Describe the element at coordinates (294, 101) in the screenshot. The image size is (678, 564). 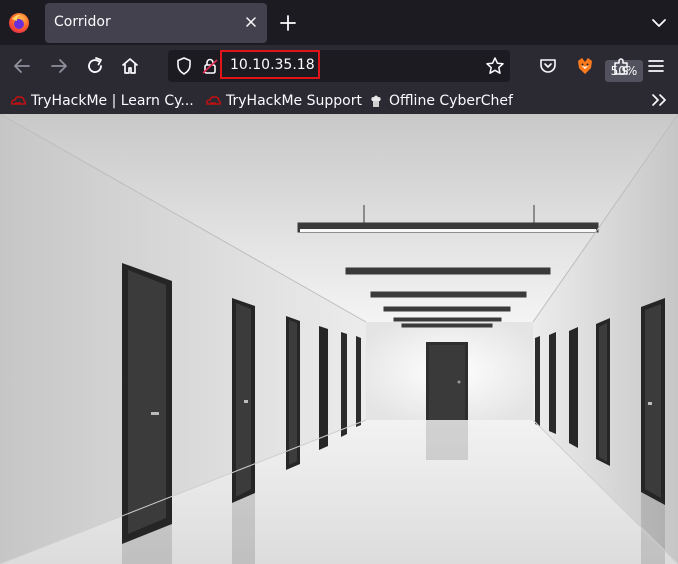
I see `bookmark-label: TryHackMe Support` at that location.